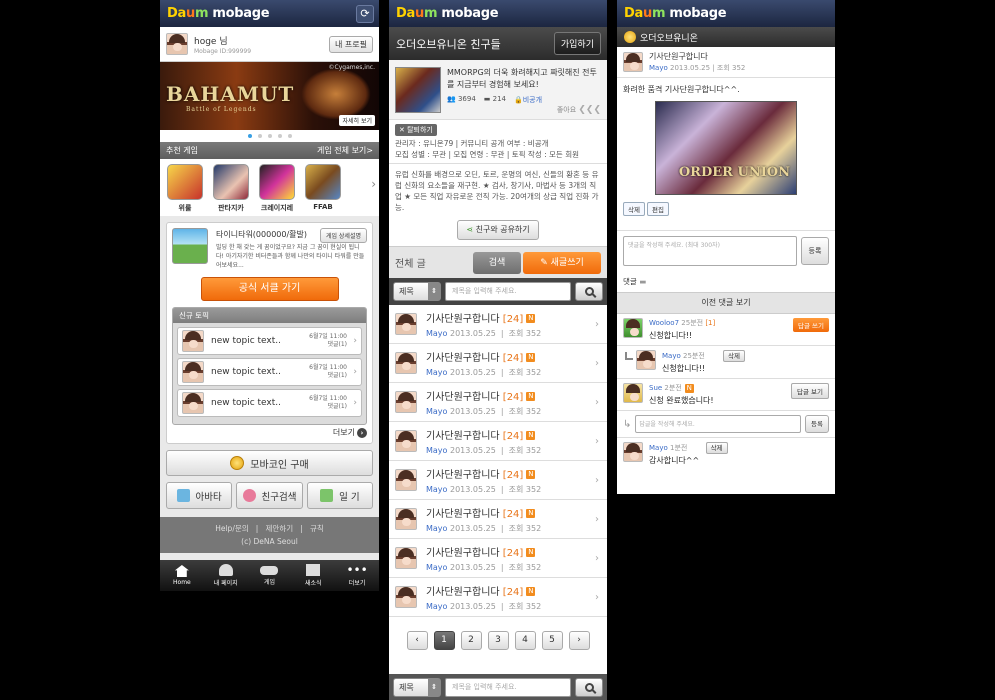  What do you see at coordinates (562, 262) in the screenshot?
I see `write-post-button: ✎ 새글쓰기` at bounding box center [562, 262].